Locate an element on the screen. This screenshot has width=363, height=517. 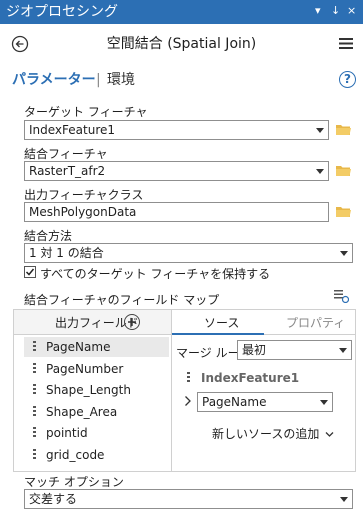
help-icon: ? is located at coordinates (347, 79).